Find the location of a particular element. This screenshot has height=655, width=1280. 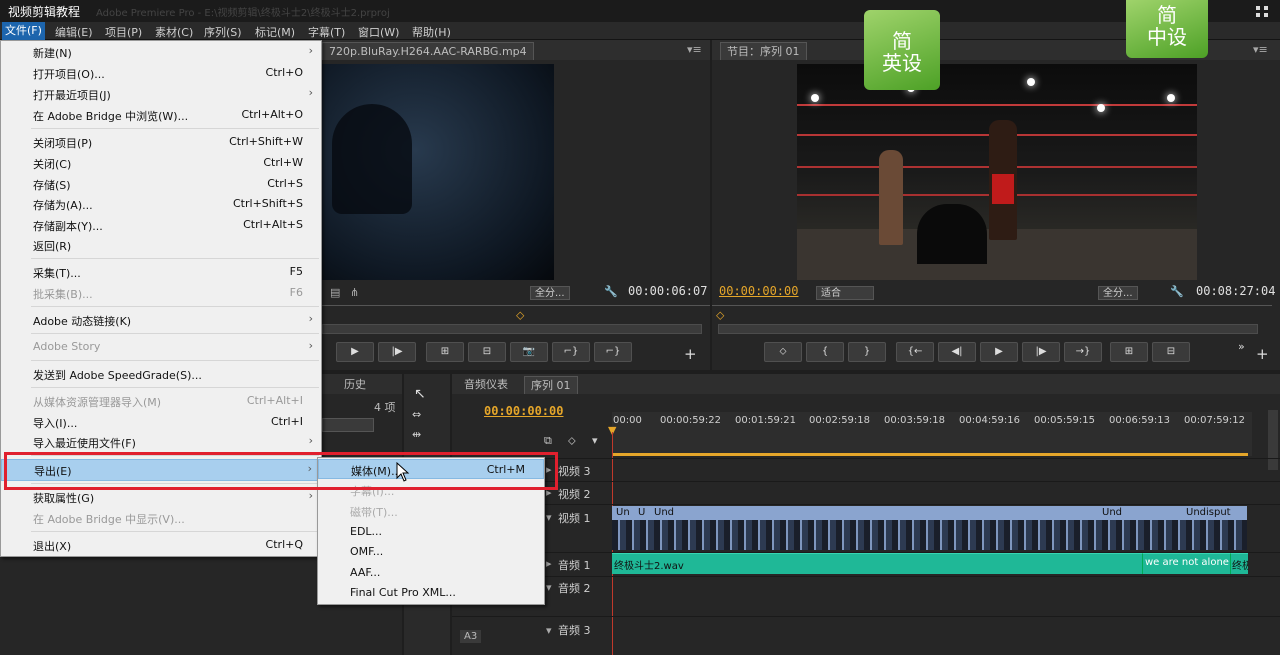

audio-clip-label: 终极斗士2.wav is located at coordinates (649, 566).